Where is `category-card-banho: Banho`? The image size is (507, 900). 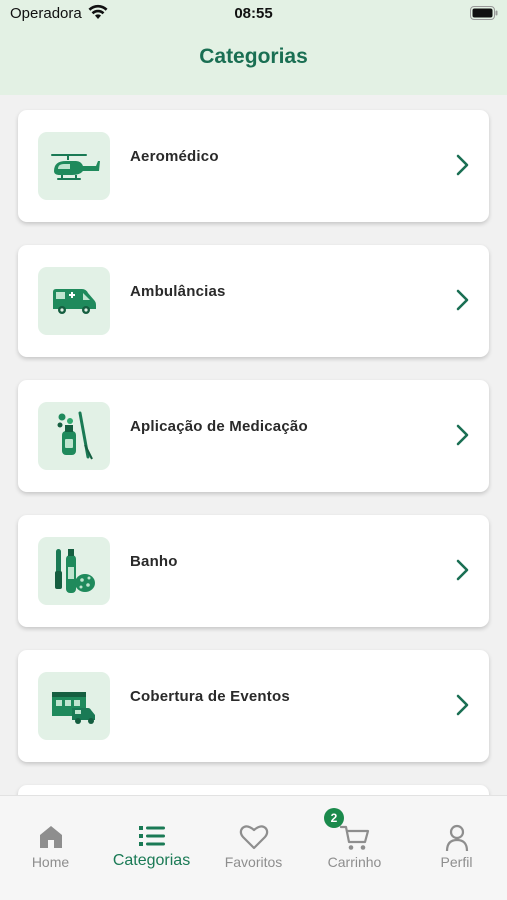 category-card-banho: Banho is located at coordinates (253, 571).